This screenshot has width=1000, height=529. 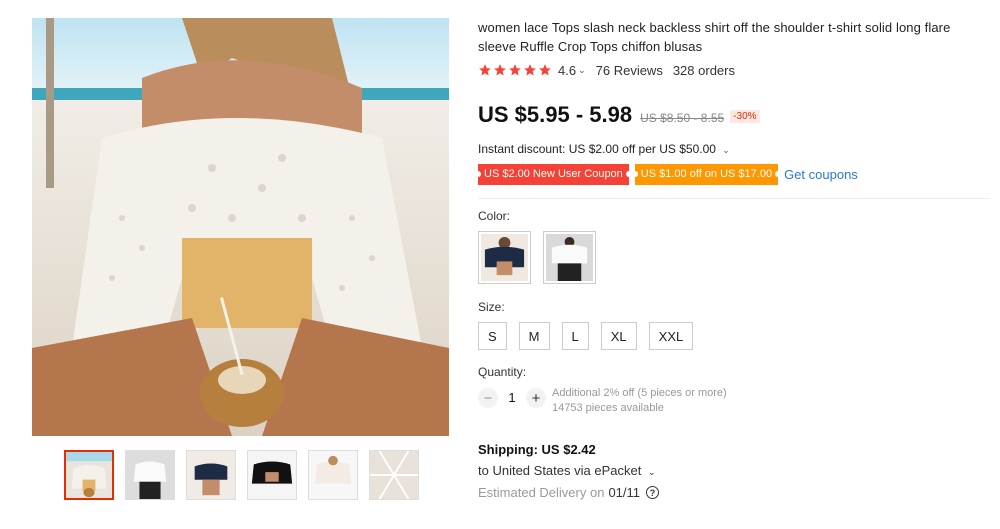 I want to click on size-option-m: M, so click(x=534, y=336).